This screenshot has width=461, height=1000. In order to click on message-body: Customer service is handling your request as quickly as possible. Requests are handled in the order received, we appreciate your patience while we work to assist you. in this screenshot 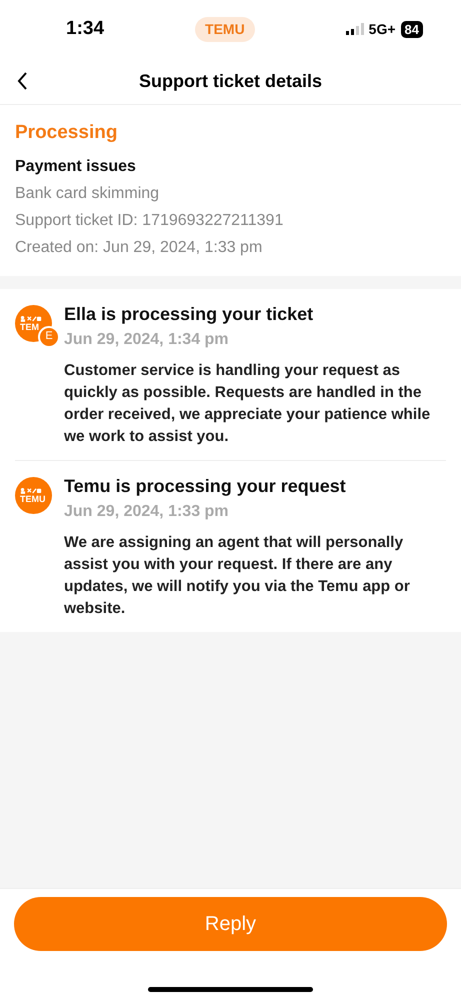, I will do `click(248, 403)`.